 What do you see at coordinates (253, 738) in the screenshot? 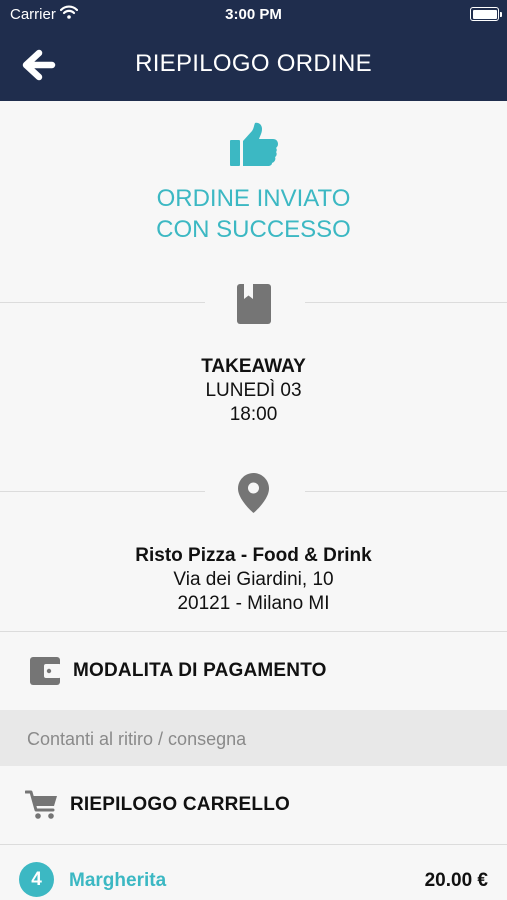
I see `payment-method: Contanti al ritiro / consegna` at bounding box center [253, 738].